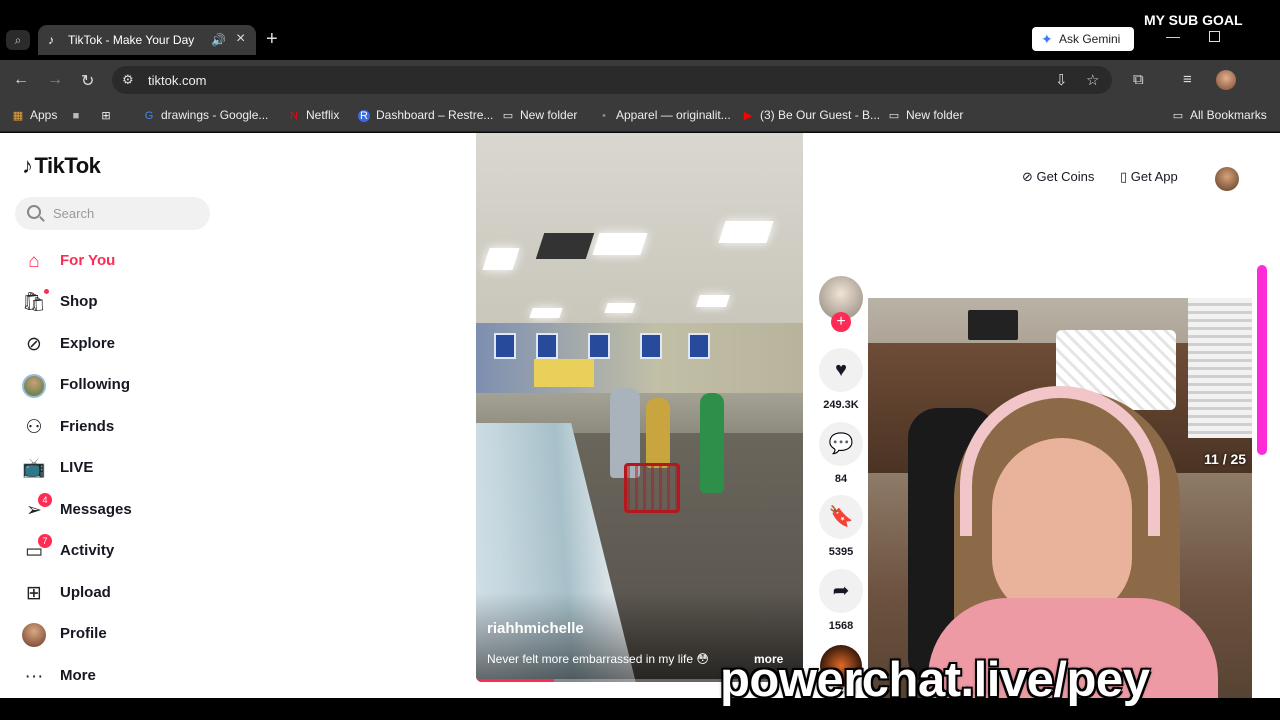 The height and width of the screenshot is (720, 1280). I want to click on live-tv-icon: 📺, so click(34, 468).